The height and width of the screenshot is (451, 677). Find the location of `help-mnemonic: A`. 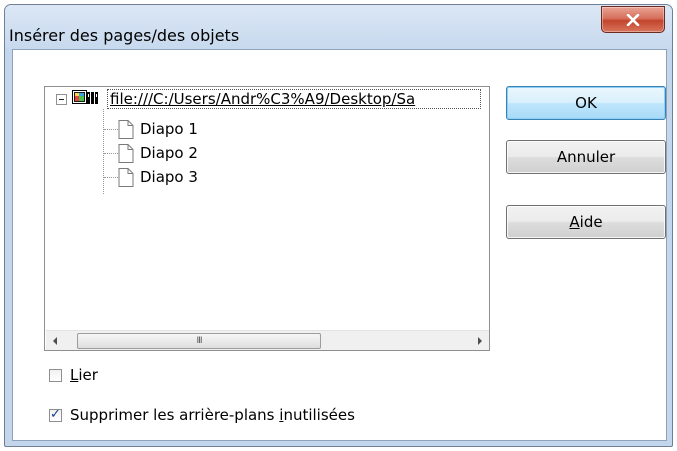

help-mnemonic: A is located at coordinates (574, 222).